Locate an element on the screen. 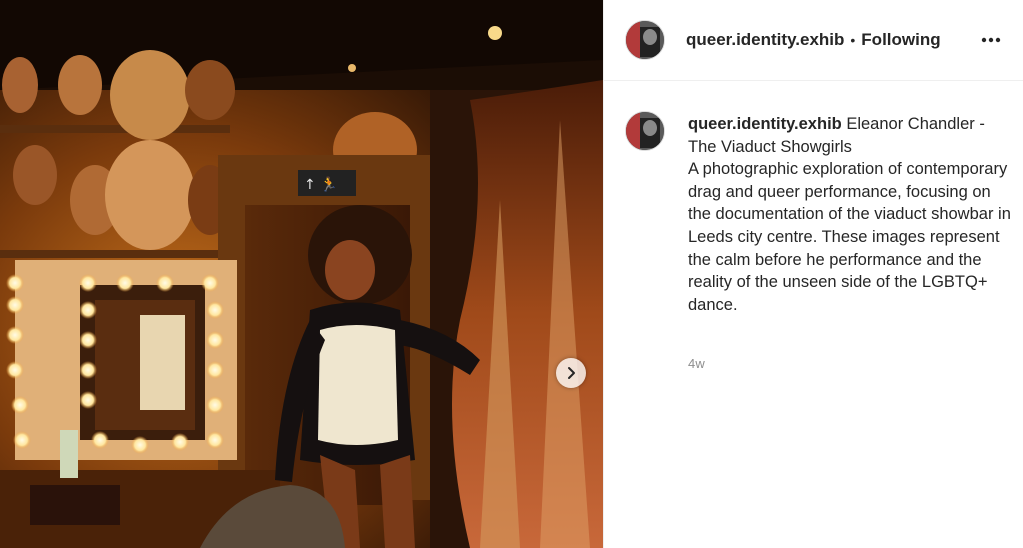 The image size is (1023, 548). chevron-right-icon is located at coordinates (571, 373).